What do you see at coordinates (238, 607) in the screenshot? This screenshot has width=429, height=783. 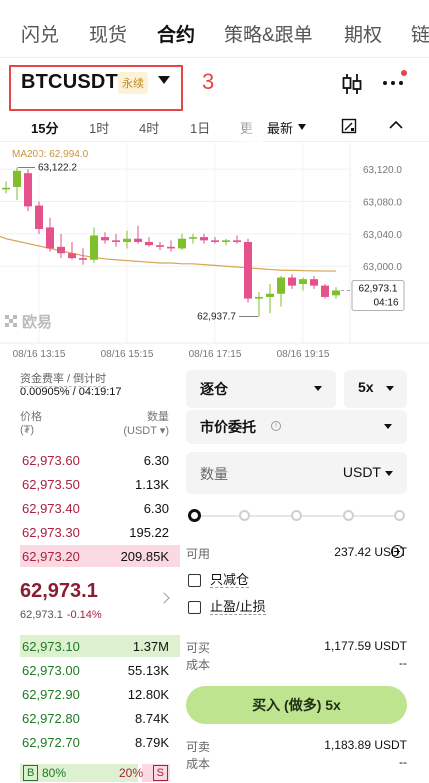 I see `tp-sl-label: 止盈/止损` at bounding box center [238, 607].